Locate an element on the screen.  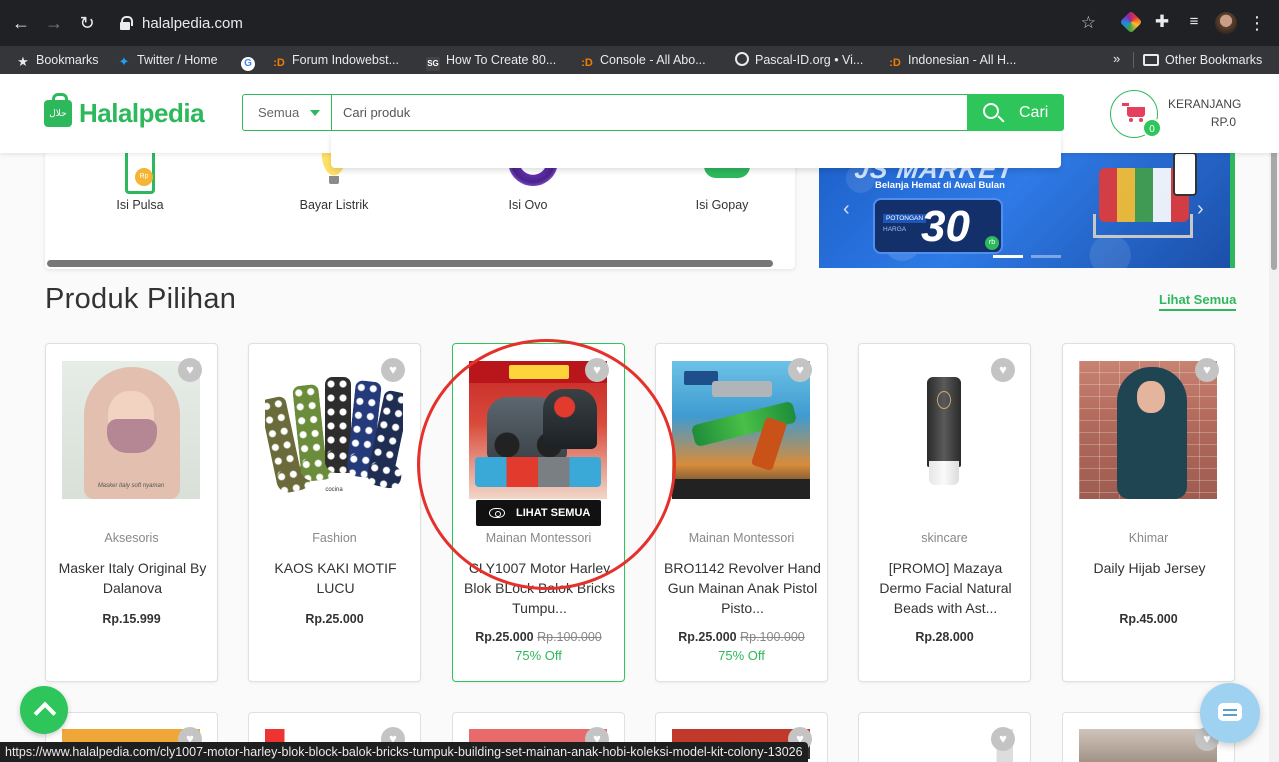
bookmark-star-icon: ☆ is located at coordinates (1088, 23).